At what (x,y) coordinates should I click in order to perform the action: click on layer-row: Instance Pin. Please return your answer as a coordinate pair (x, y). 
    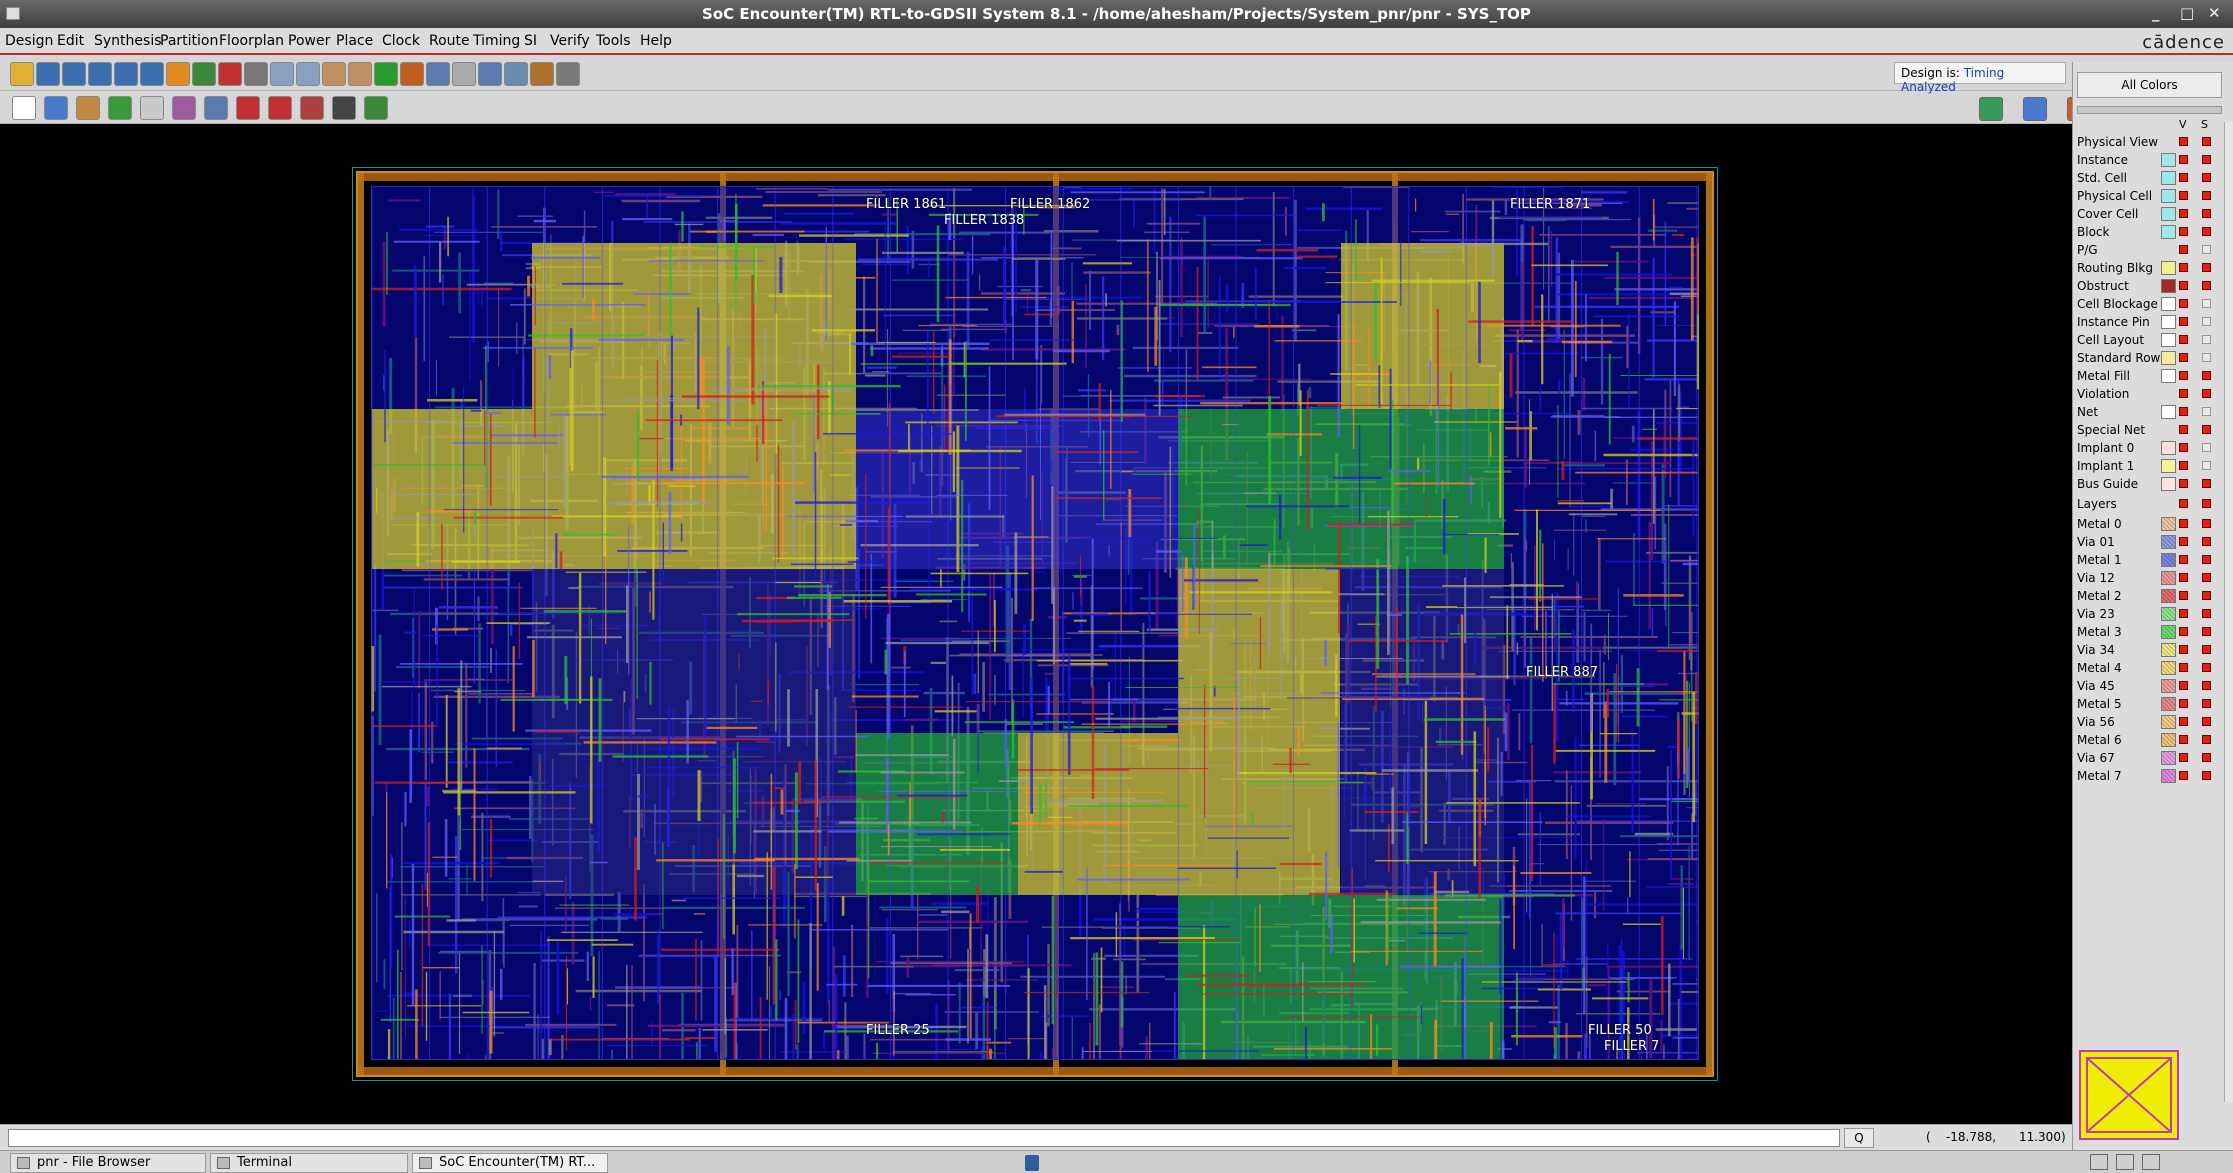
    Looking at the image, I should click on (2149, 322).